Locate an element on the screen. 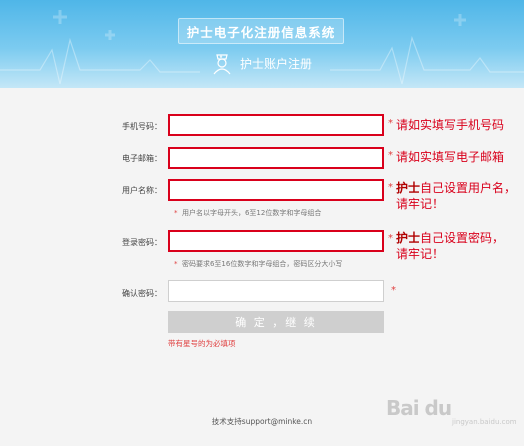  username-label: 用户名称： is located at coordinates (142, 190).